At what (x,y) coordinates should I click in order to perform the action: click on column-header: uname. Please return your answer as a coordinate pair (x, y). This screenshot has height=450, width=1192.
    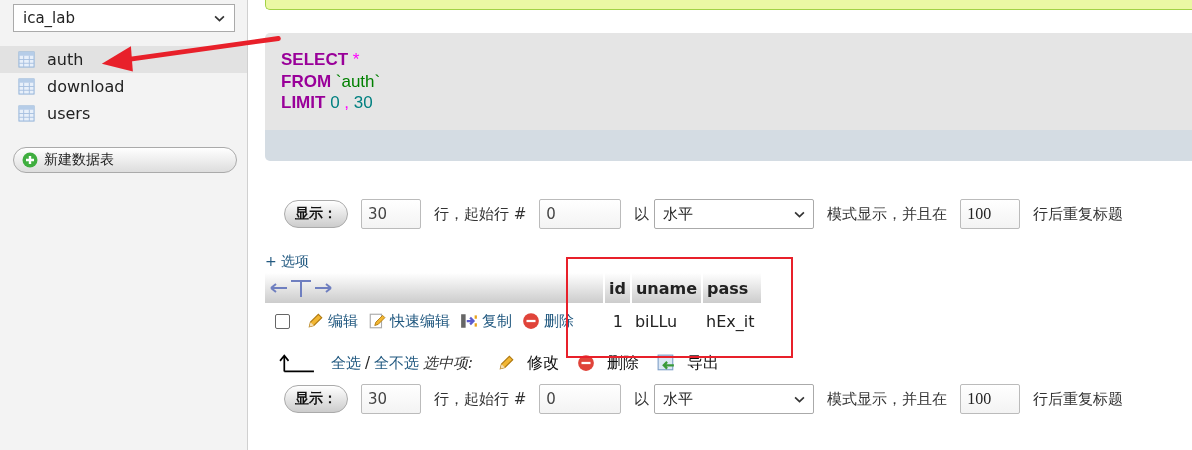
    Looking at the image, I should click on (666, 288).